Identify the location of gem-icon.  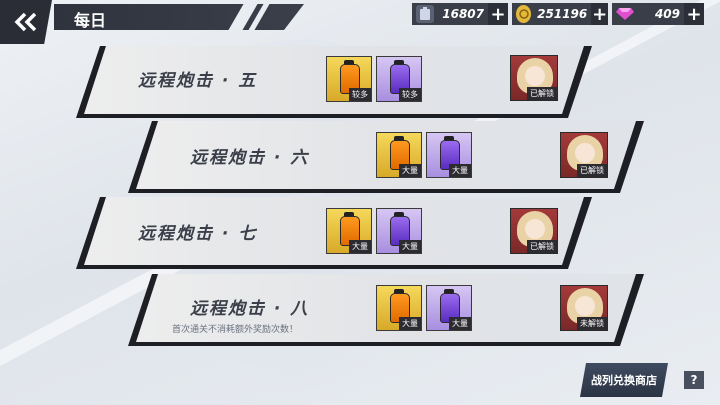
(625, 14).